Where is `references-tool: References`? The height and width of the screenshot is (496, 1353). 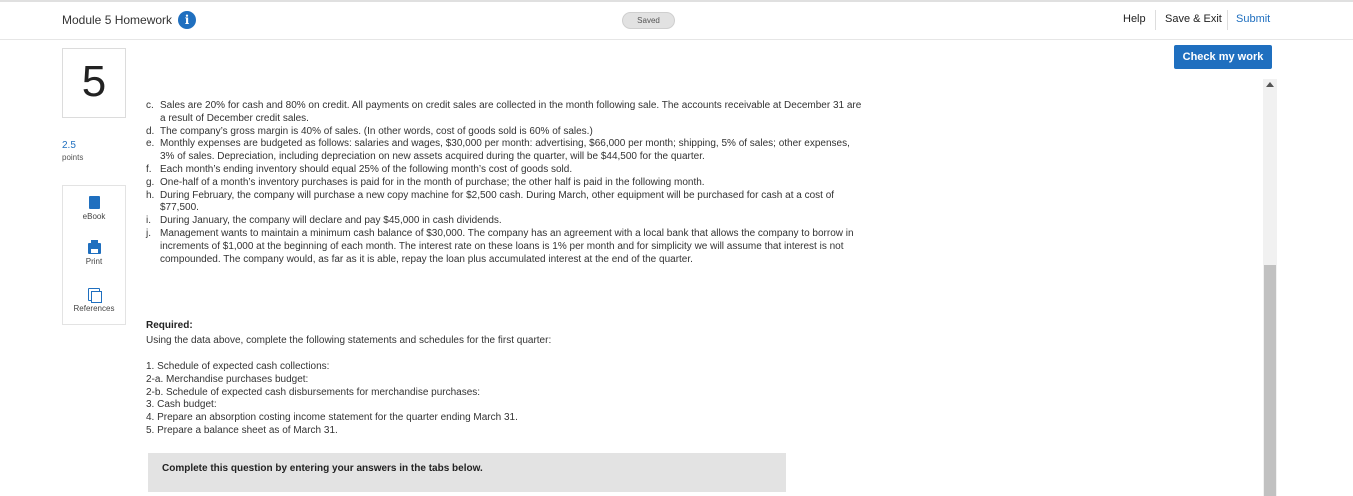
references-tool: References is located at coordinates (94, 300).